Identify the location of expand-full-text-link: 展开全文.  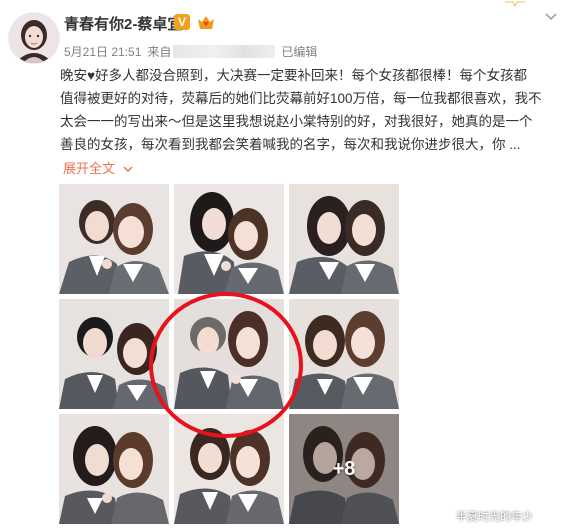
(98, 167).